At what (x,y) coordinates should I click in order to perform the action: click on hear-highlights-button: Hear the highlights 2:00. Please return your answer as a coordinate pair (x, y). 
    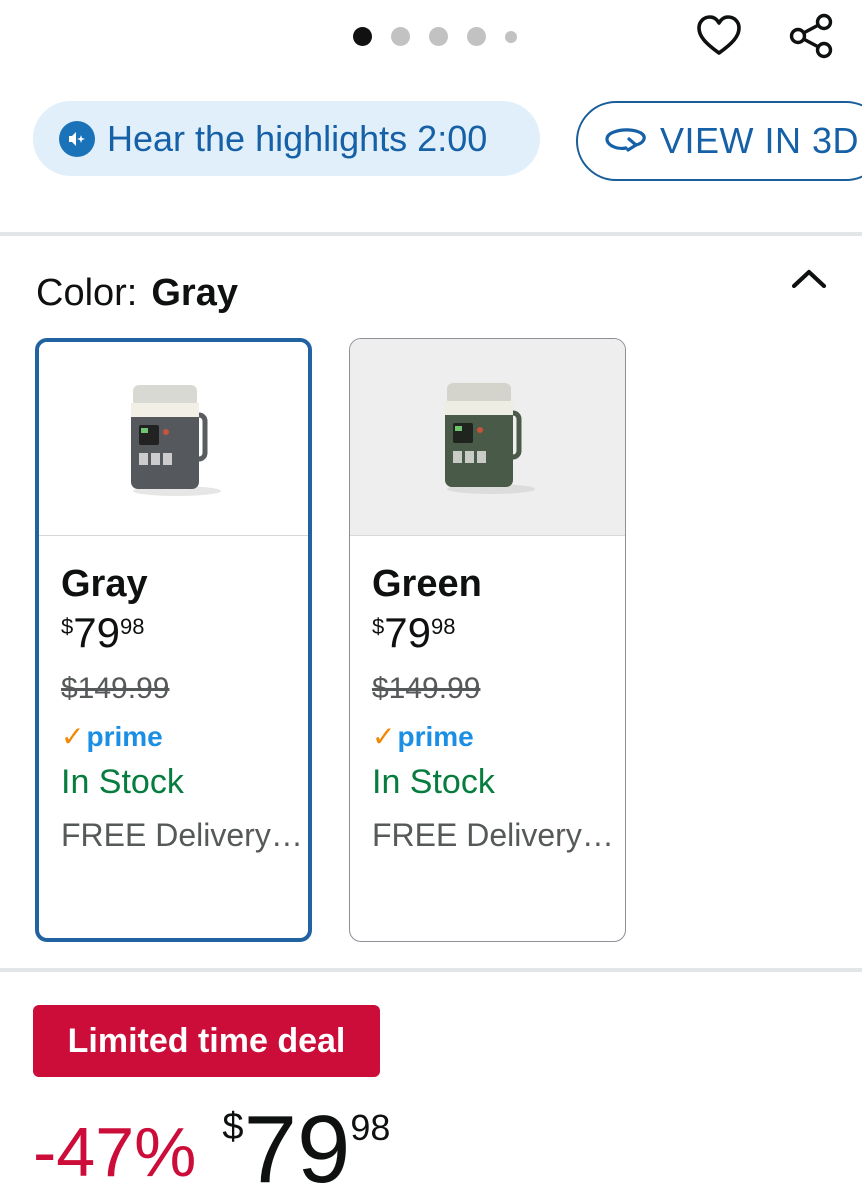
    Looking at the image, I should click on (286, 138).